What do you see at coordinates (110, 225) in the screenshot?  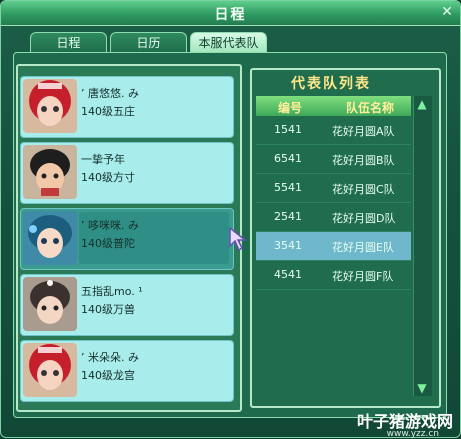 I see `member-name: ʼ 哆咪咪. み` at bounding box center [110, 225].